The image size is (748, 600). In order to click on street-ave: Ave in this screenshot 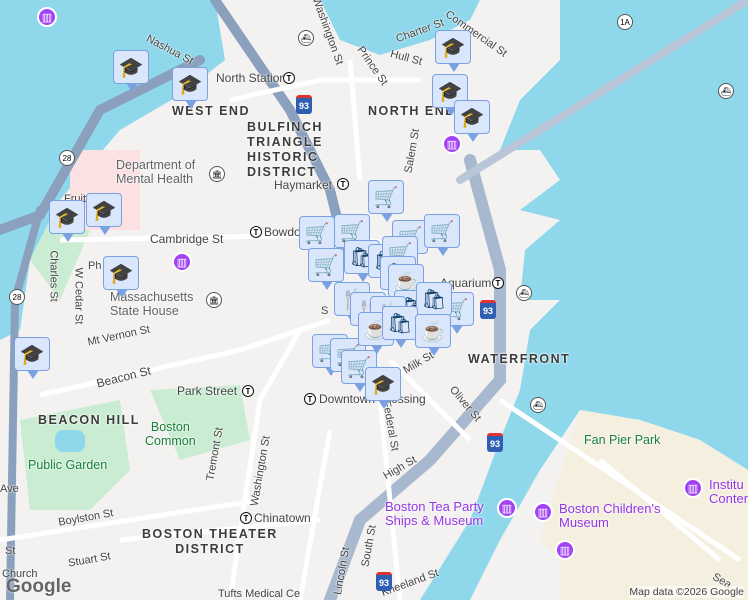, I will do `click(9, 489)`.